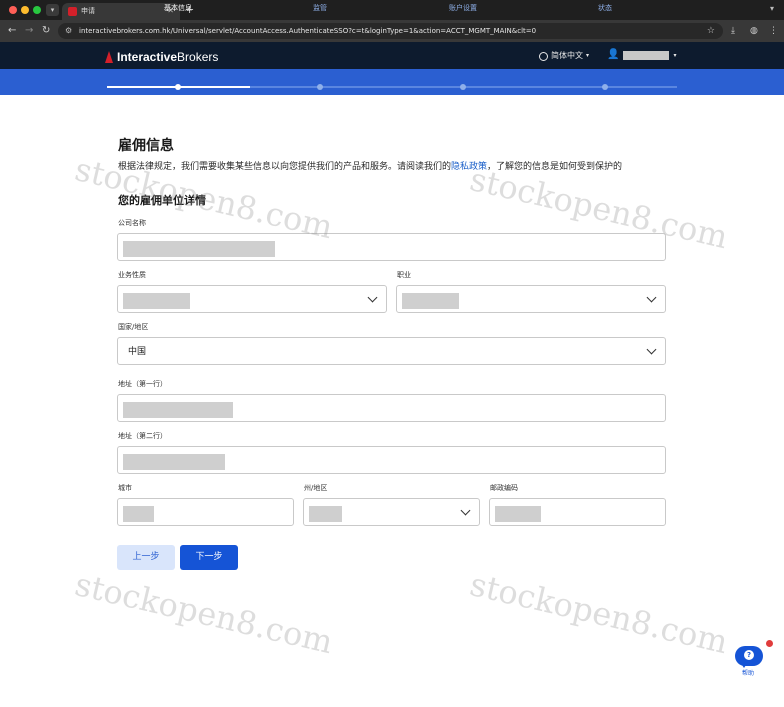  I want to click on logo-mark-icon, so click(109, 57).